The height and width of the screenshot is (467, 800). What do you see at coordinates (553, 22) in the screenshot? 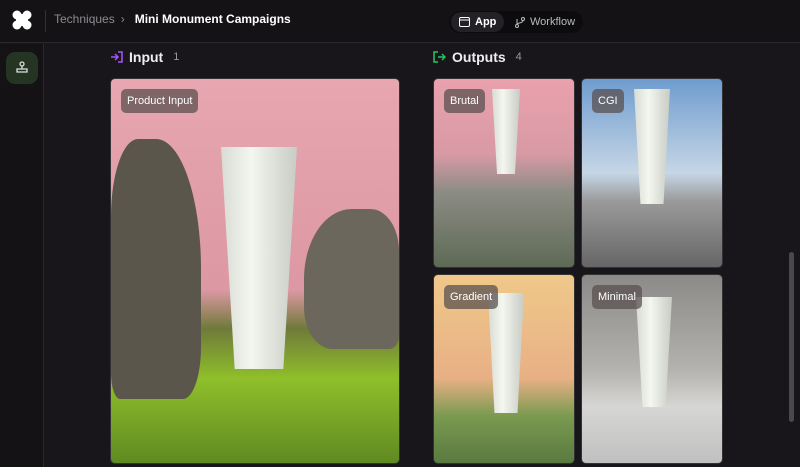
I see `tab-workflow-label: Workflow` at bounding box center [553, 22].